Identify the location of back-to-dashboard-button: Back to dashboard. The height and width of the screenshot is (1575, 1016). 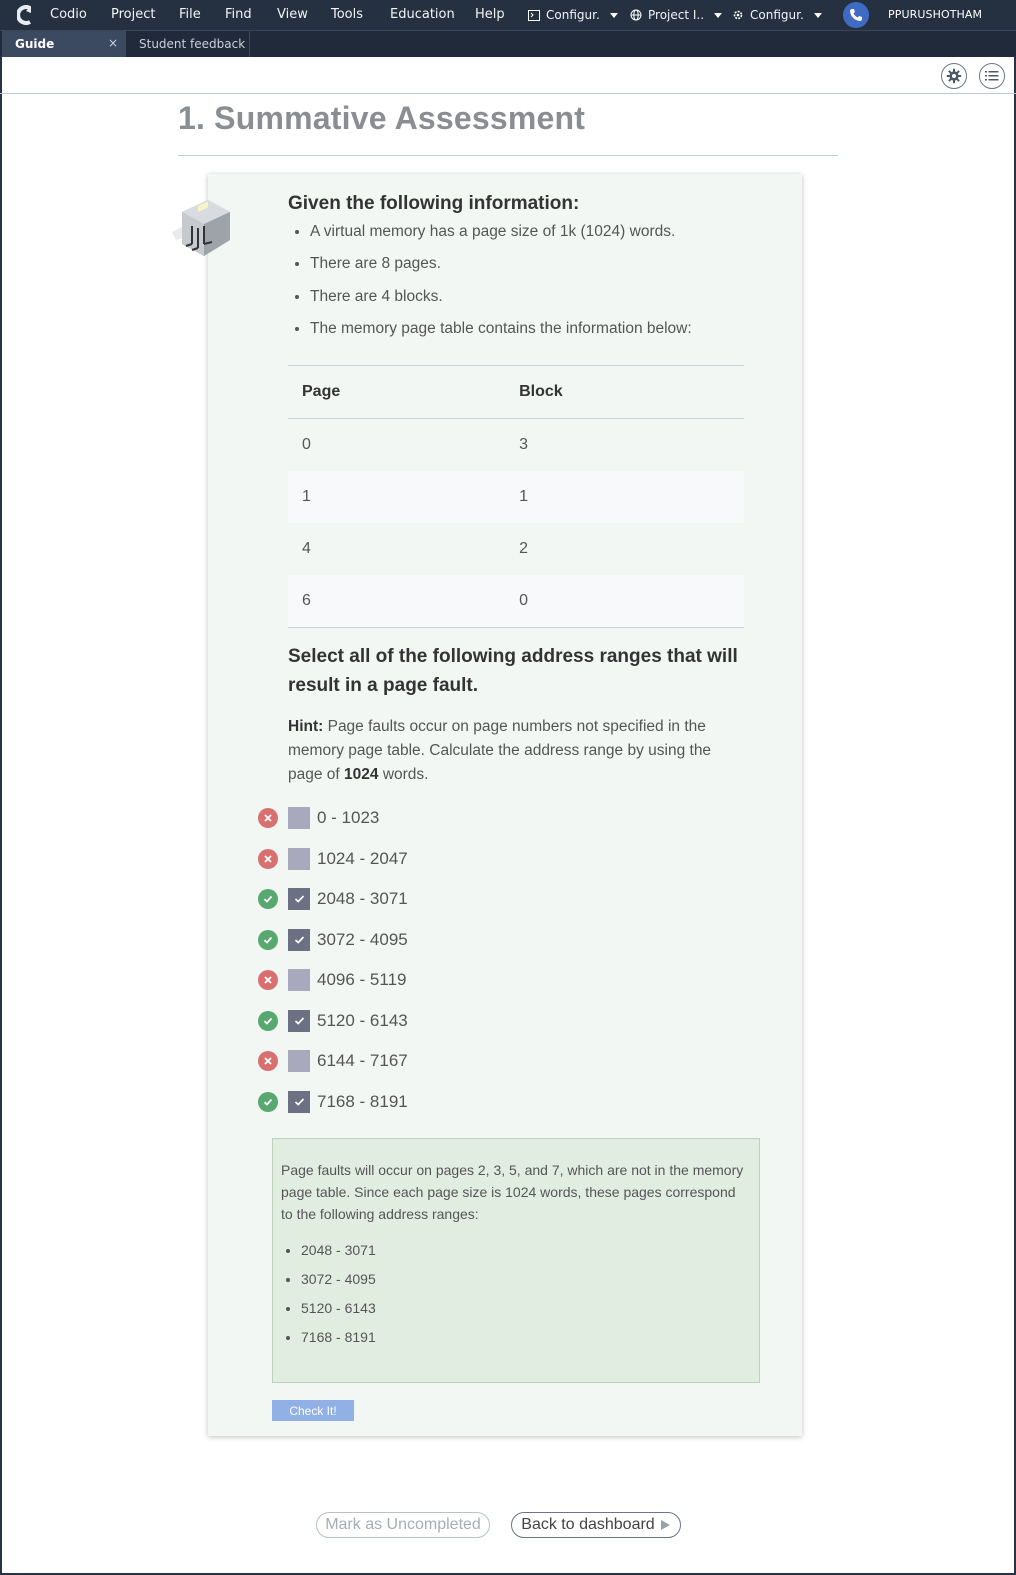
(596, 1525).